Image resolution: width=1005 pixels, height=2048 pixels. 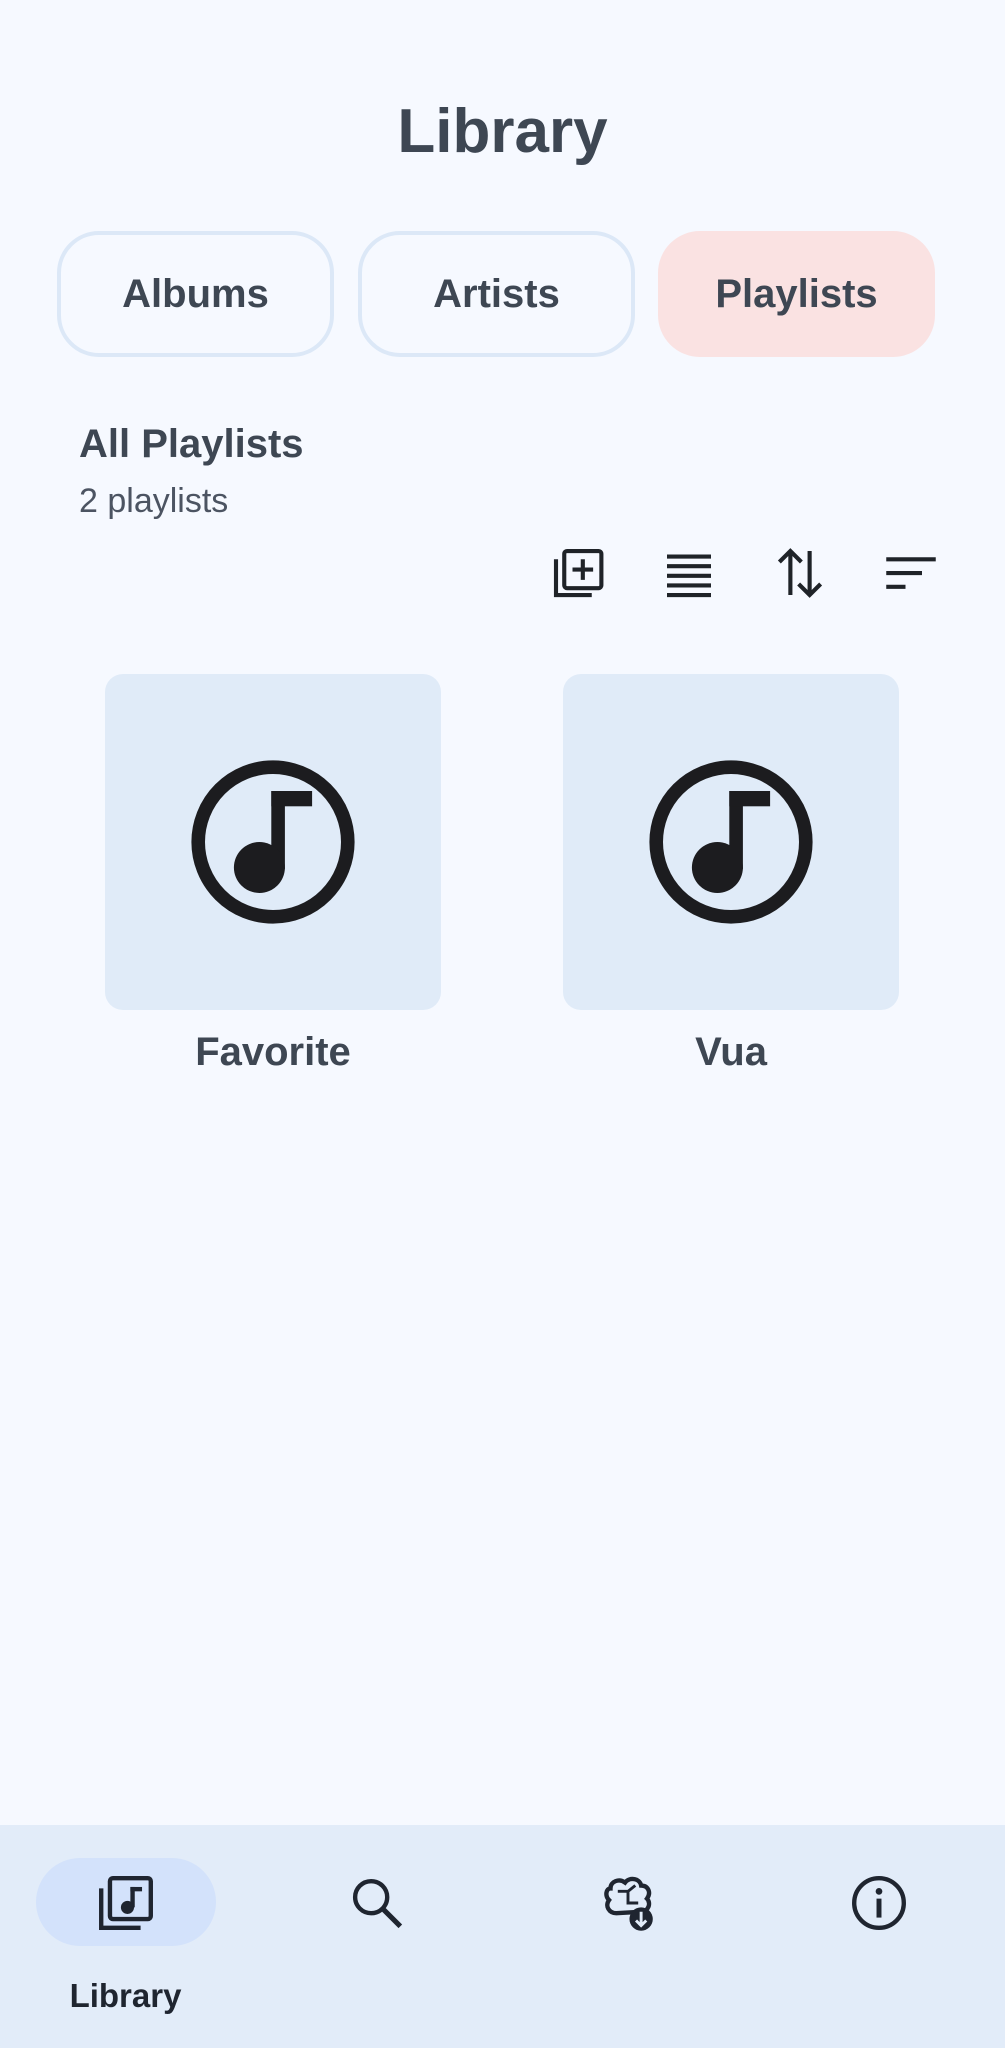 I want to click on nav-info, so click(x=878, y=1936).